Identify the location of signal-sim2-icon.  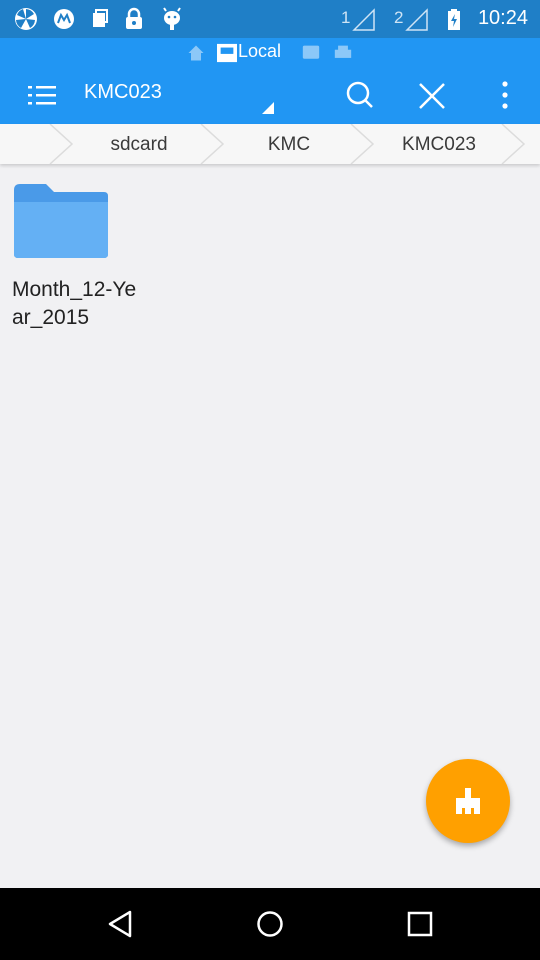
(416, 19).